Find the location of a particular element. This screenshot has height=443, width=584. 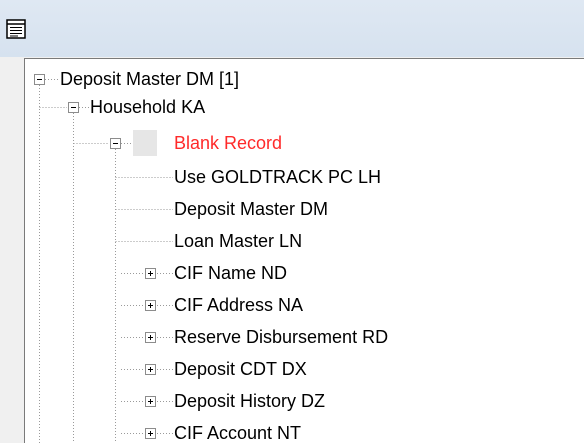

tree-node-household: Household KA is located at coordinates (147, 107).